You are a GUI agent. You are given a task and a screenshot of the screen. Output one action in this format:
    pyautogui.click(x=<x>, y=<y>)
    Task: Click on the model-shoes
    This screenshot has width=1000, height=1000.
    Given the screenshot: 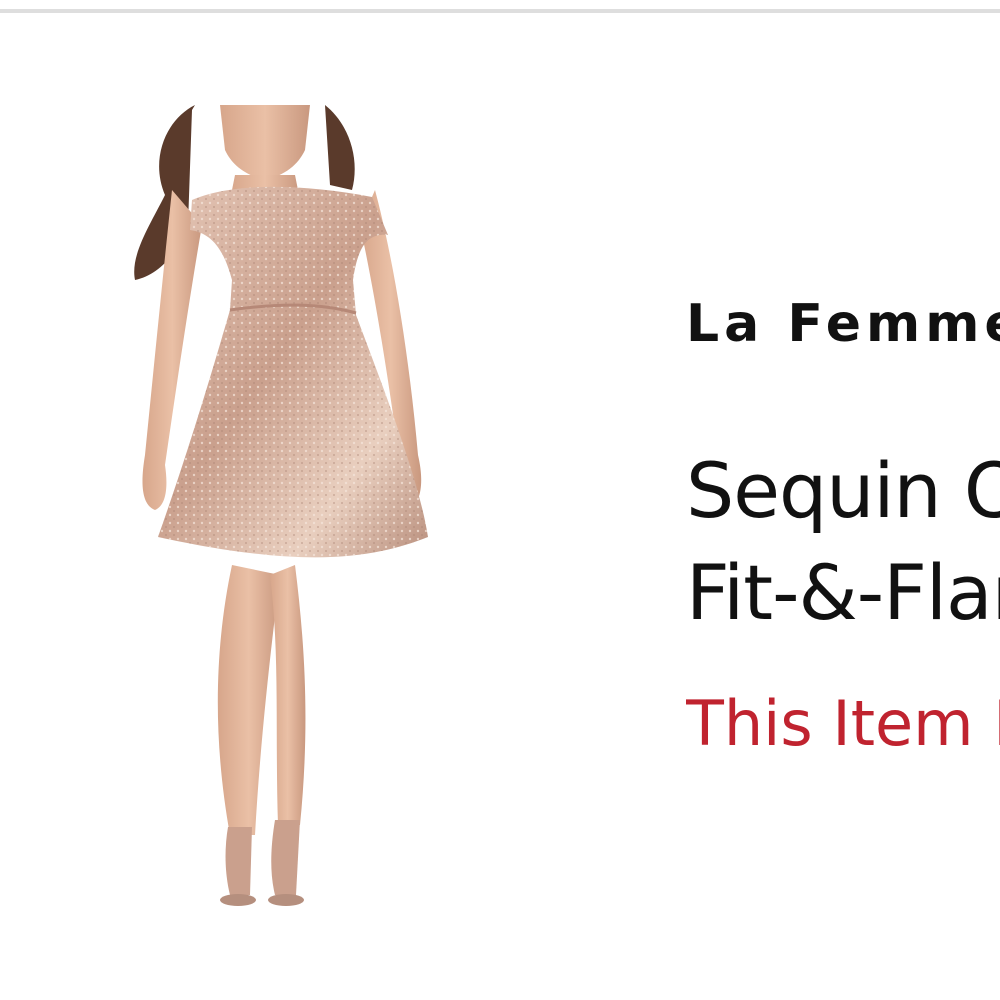 What is the action you would take?
    pyautogui.click(x=262, y=863)
    